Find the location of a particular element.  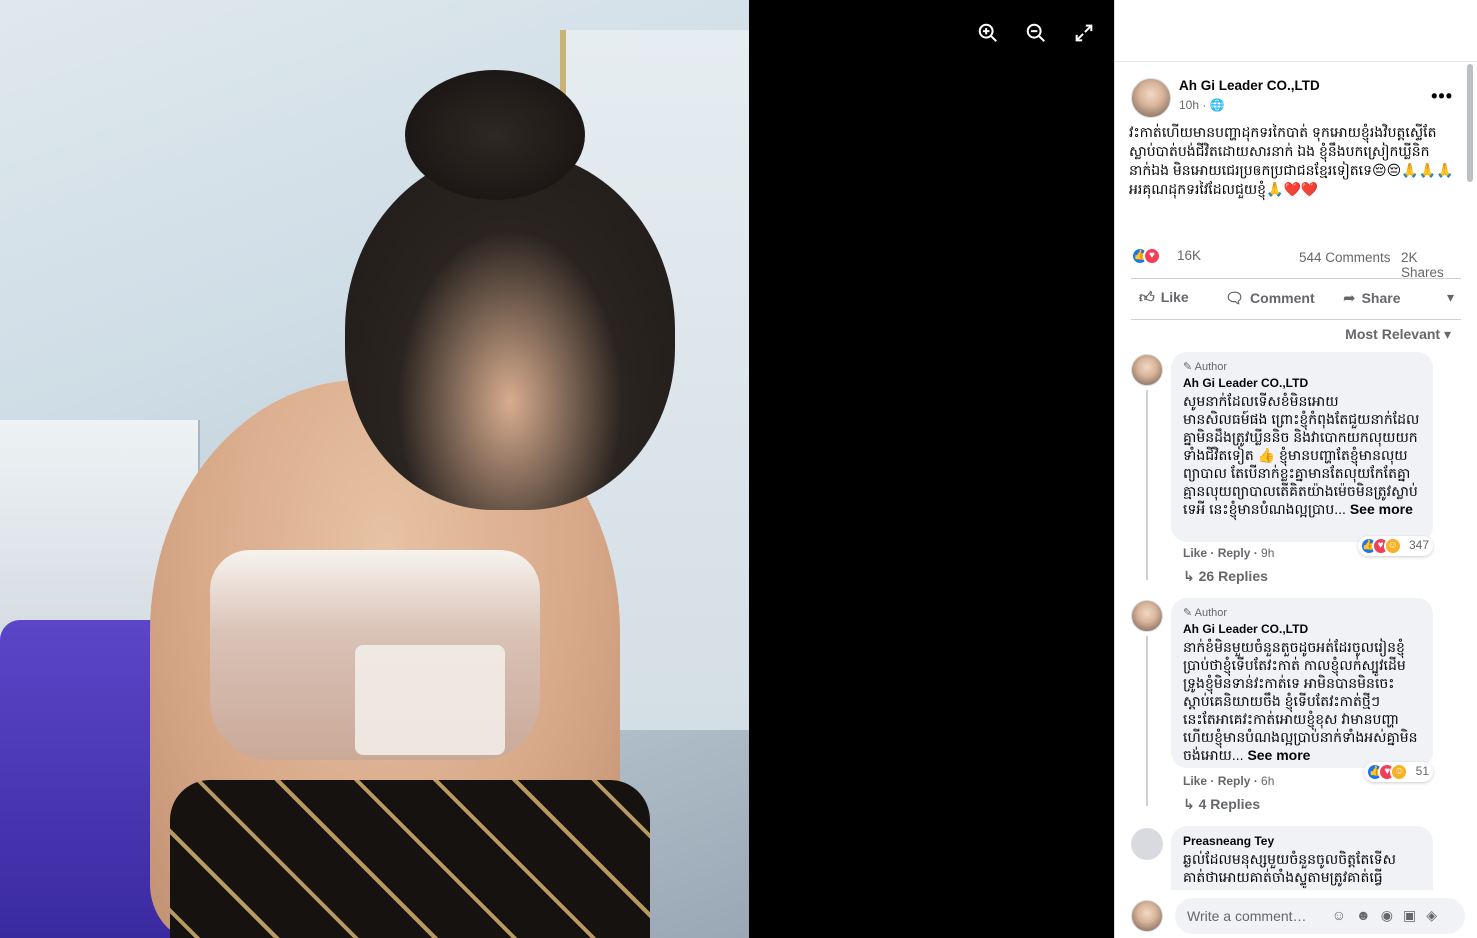

view-replies-link: ↳ 26 Replies is located at coordinates (1225, 576).